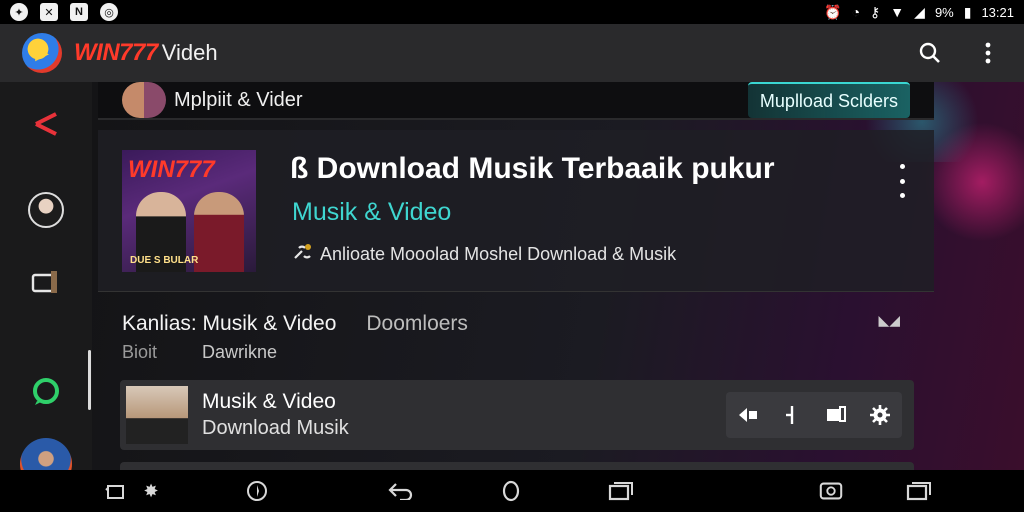  What do you see at coordinates (257, 491) in the screenshot?
I see `compass-icon` at bounding box center [257, 491].